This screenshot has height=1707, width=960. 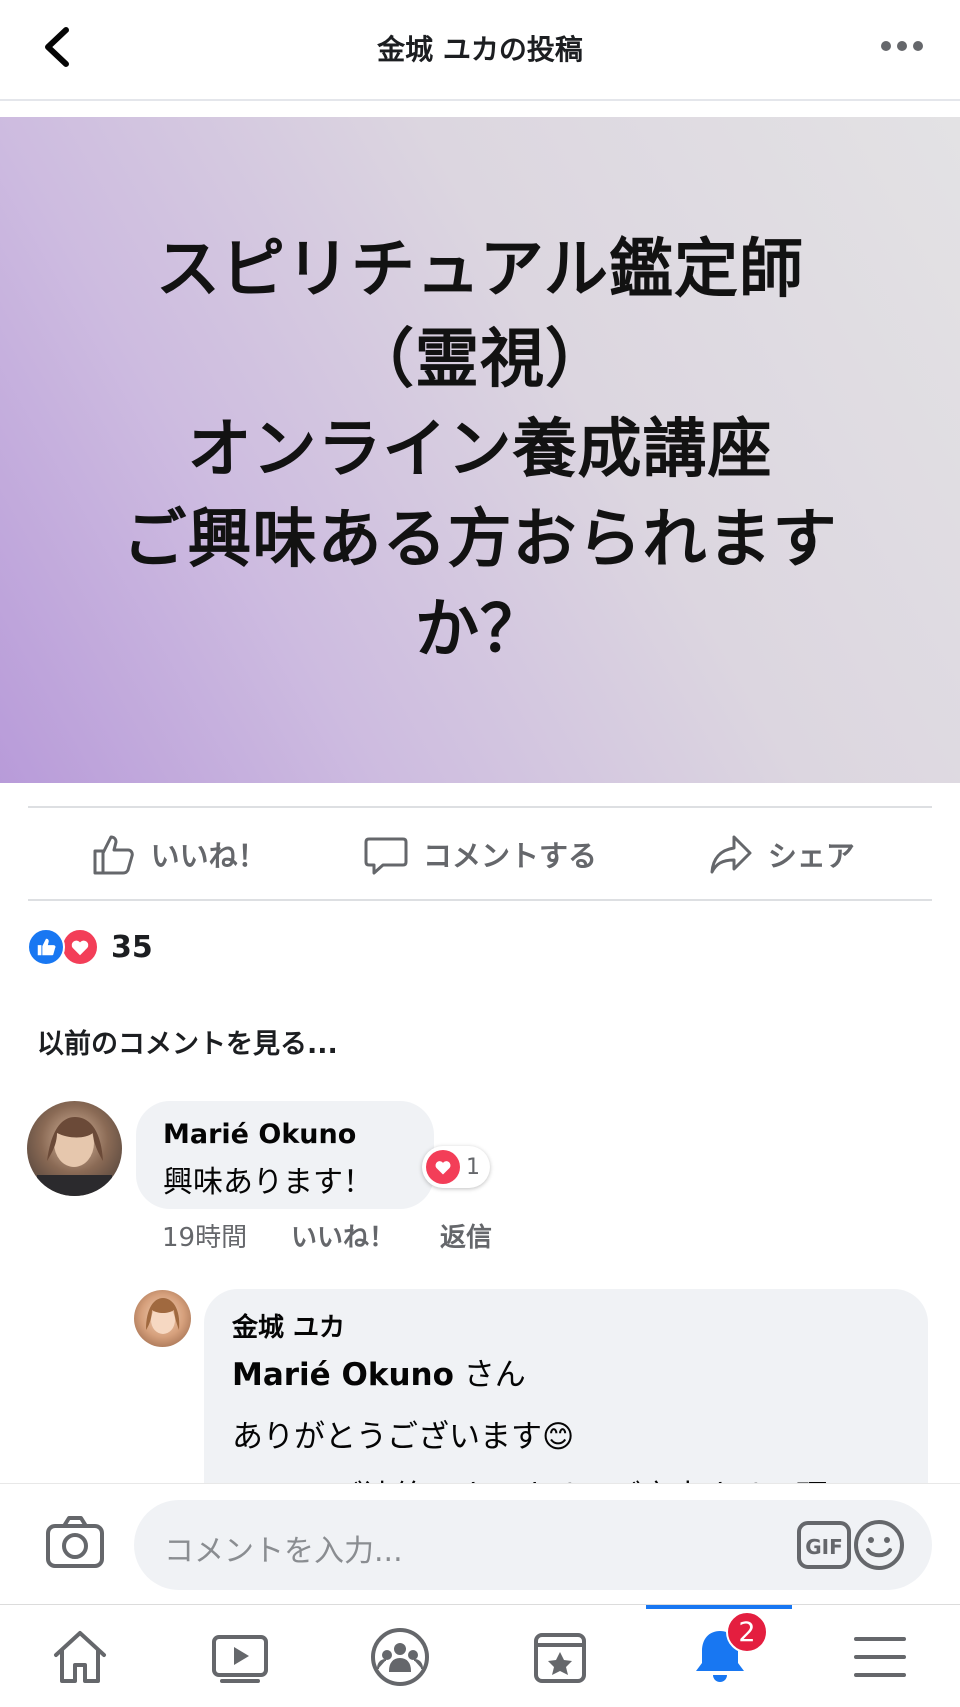 What do you see at coordinates (747, 1632) in the screenshot?
I see `notifications-badge: 2` at bounding box center [747, 1632].